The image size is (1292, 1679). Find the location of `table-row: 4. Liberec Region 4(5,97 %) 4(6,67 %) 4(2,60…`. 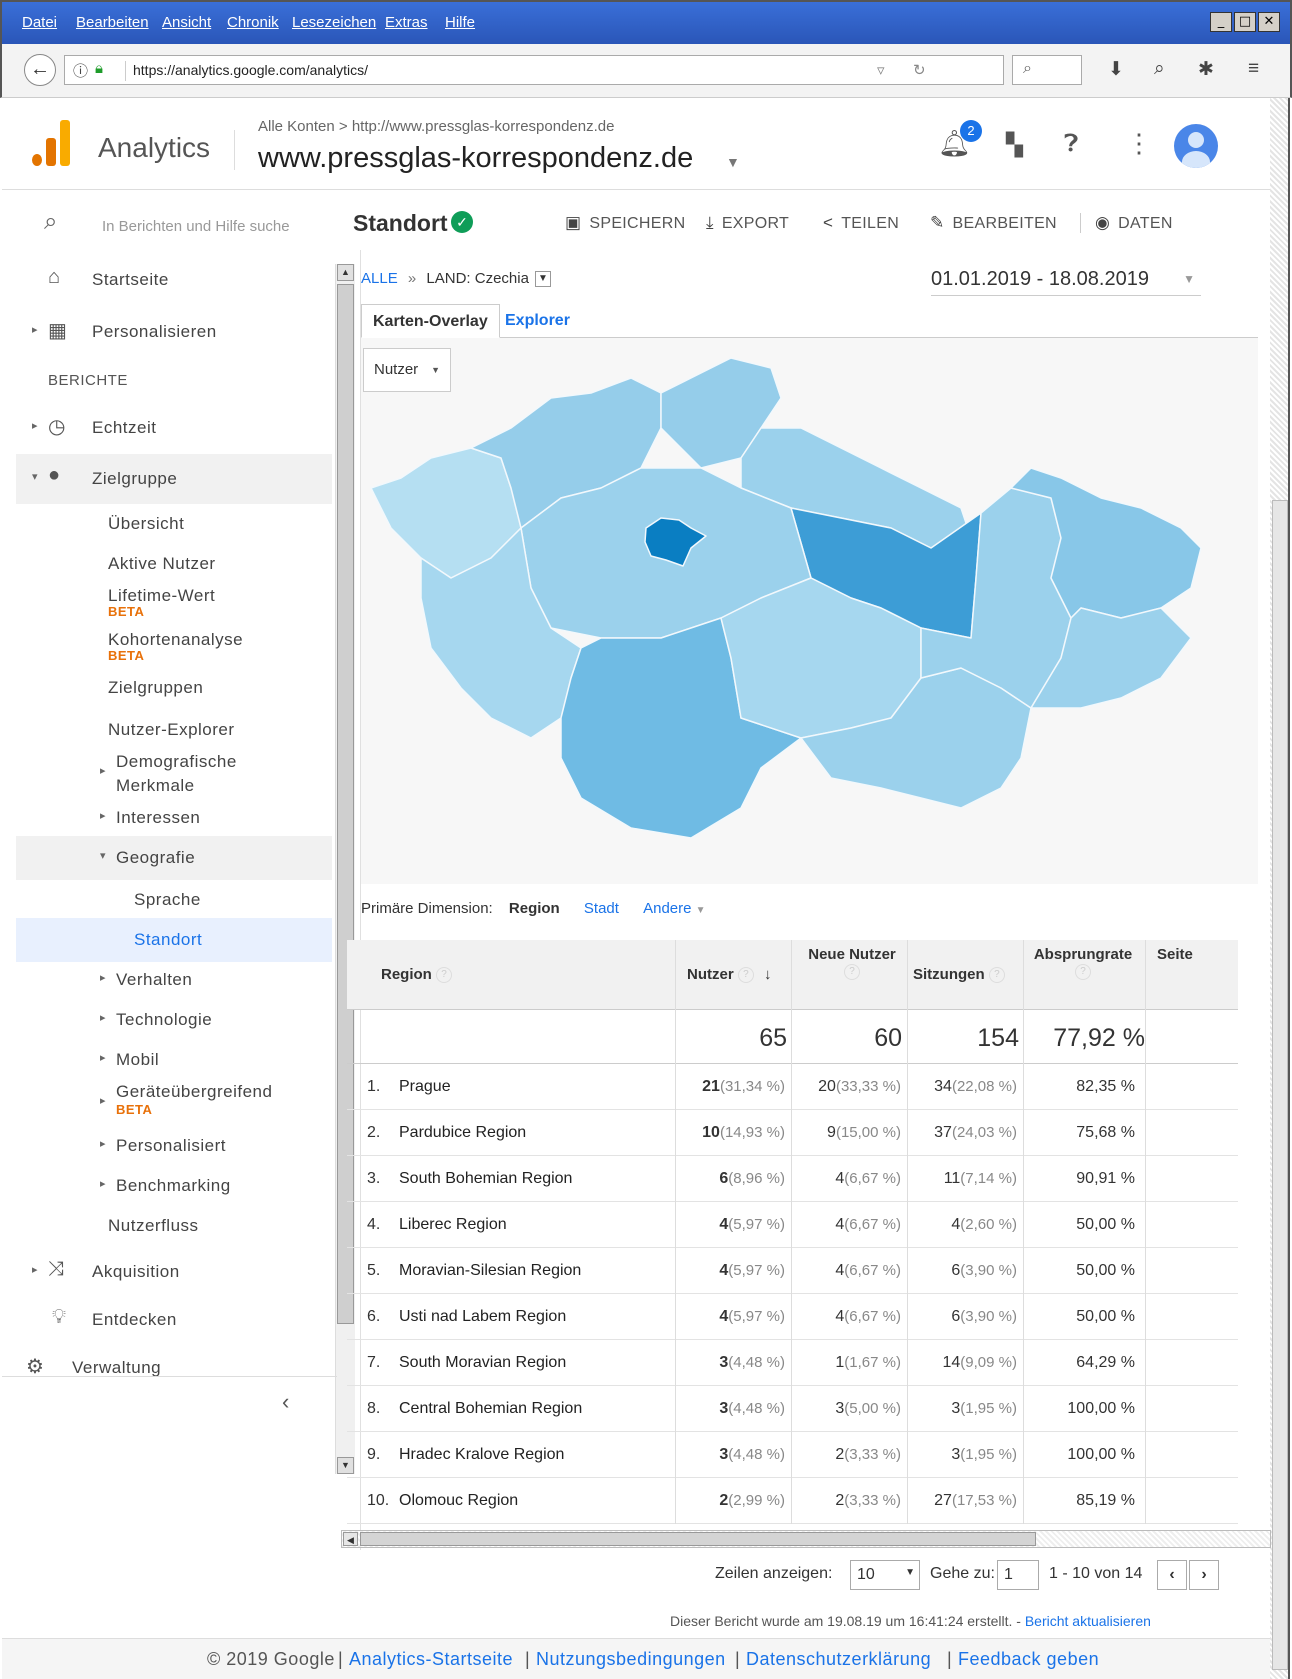

table-row: 4. Liberec Region 4(5,97 %) 4(6,67 %) 4(2,60… is located at coordinates (792, 1225).